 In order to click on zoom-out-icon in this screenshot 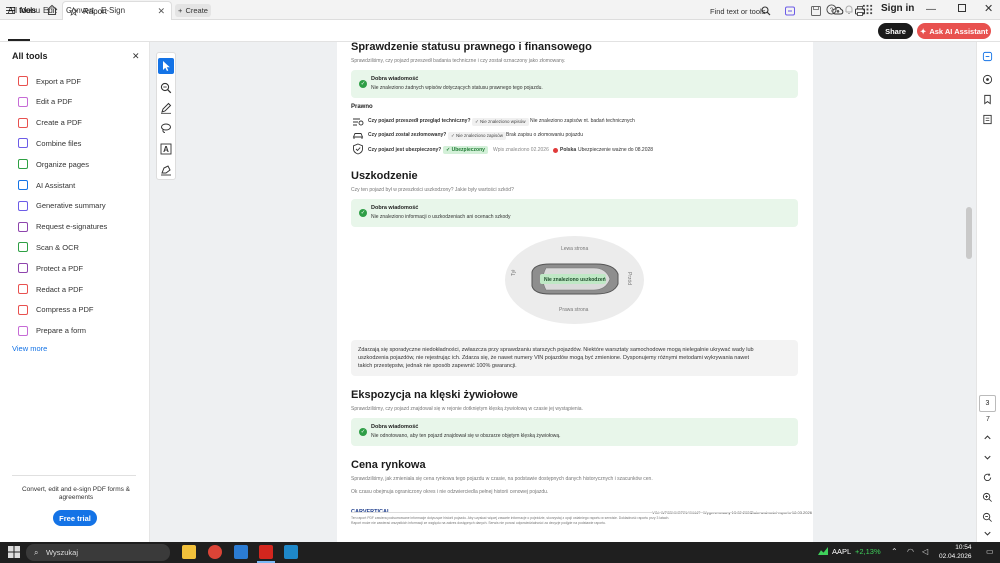, I will do `click(987, 517)`.